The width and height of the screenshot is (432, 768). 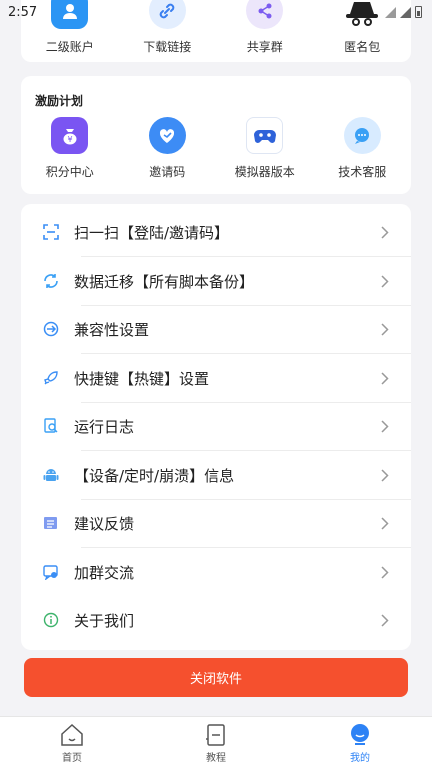 I want to click on info-icon, so click(x=51, y=620).